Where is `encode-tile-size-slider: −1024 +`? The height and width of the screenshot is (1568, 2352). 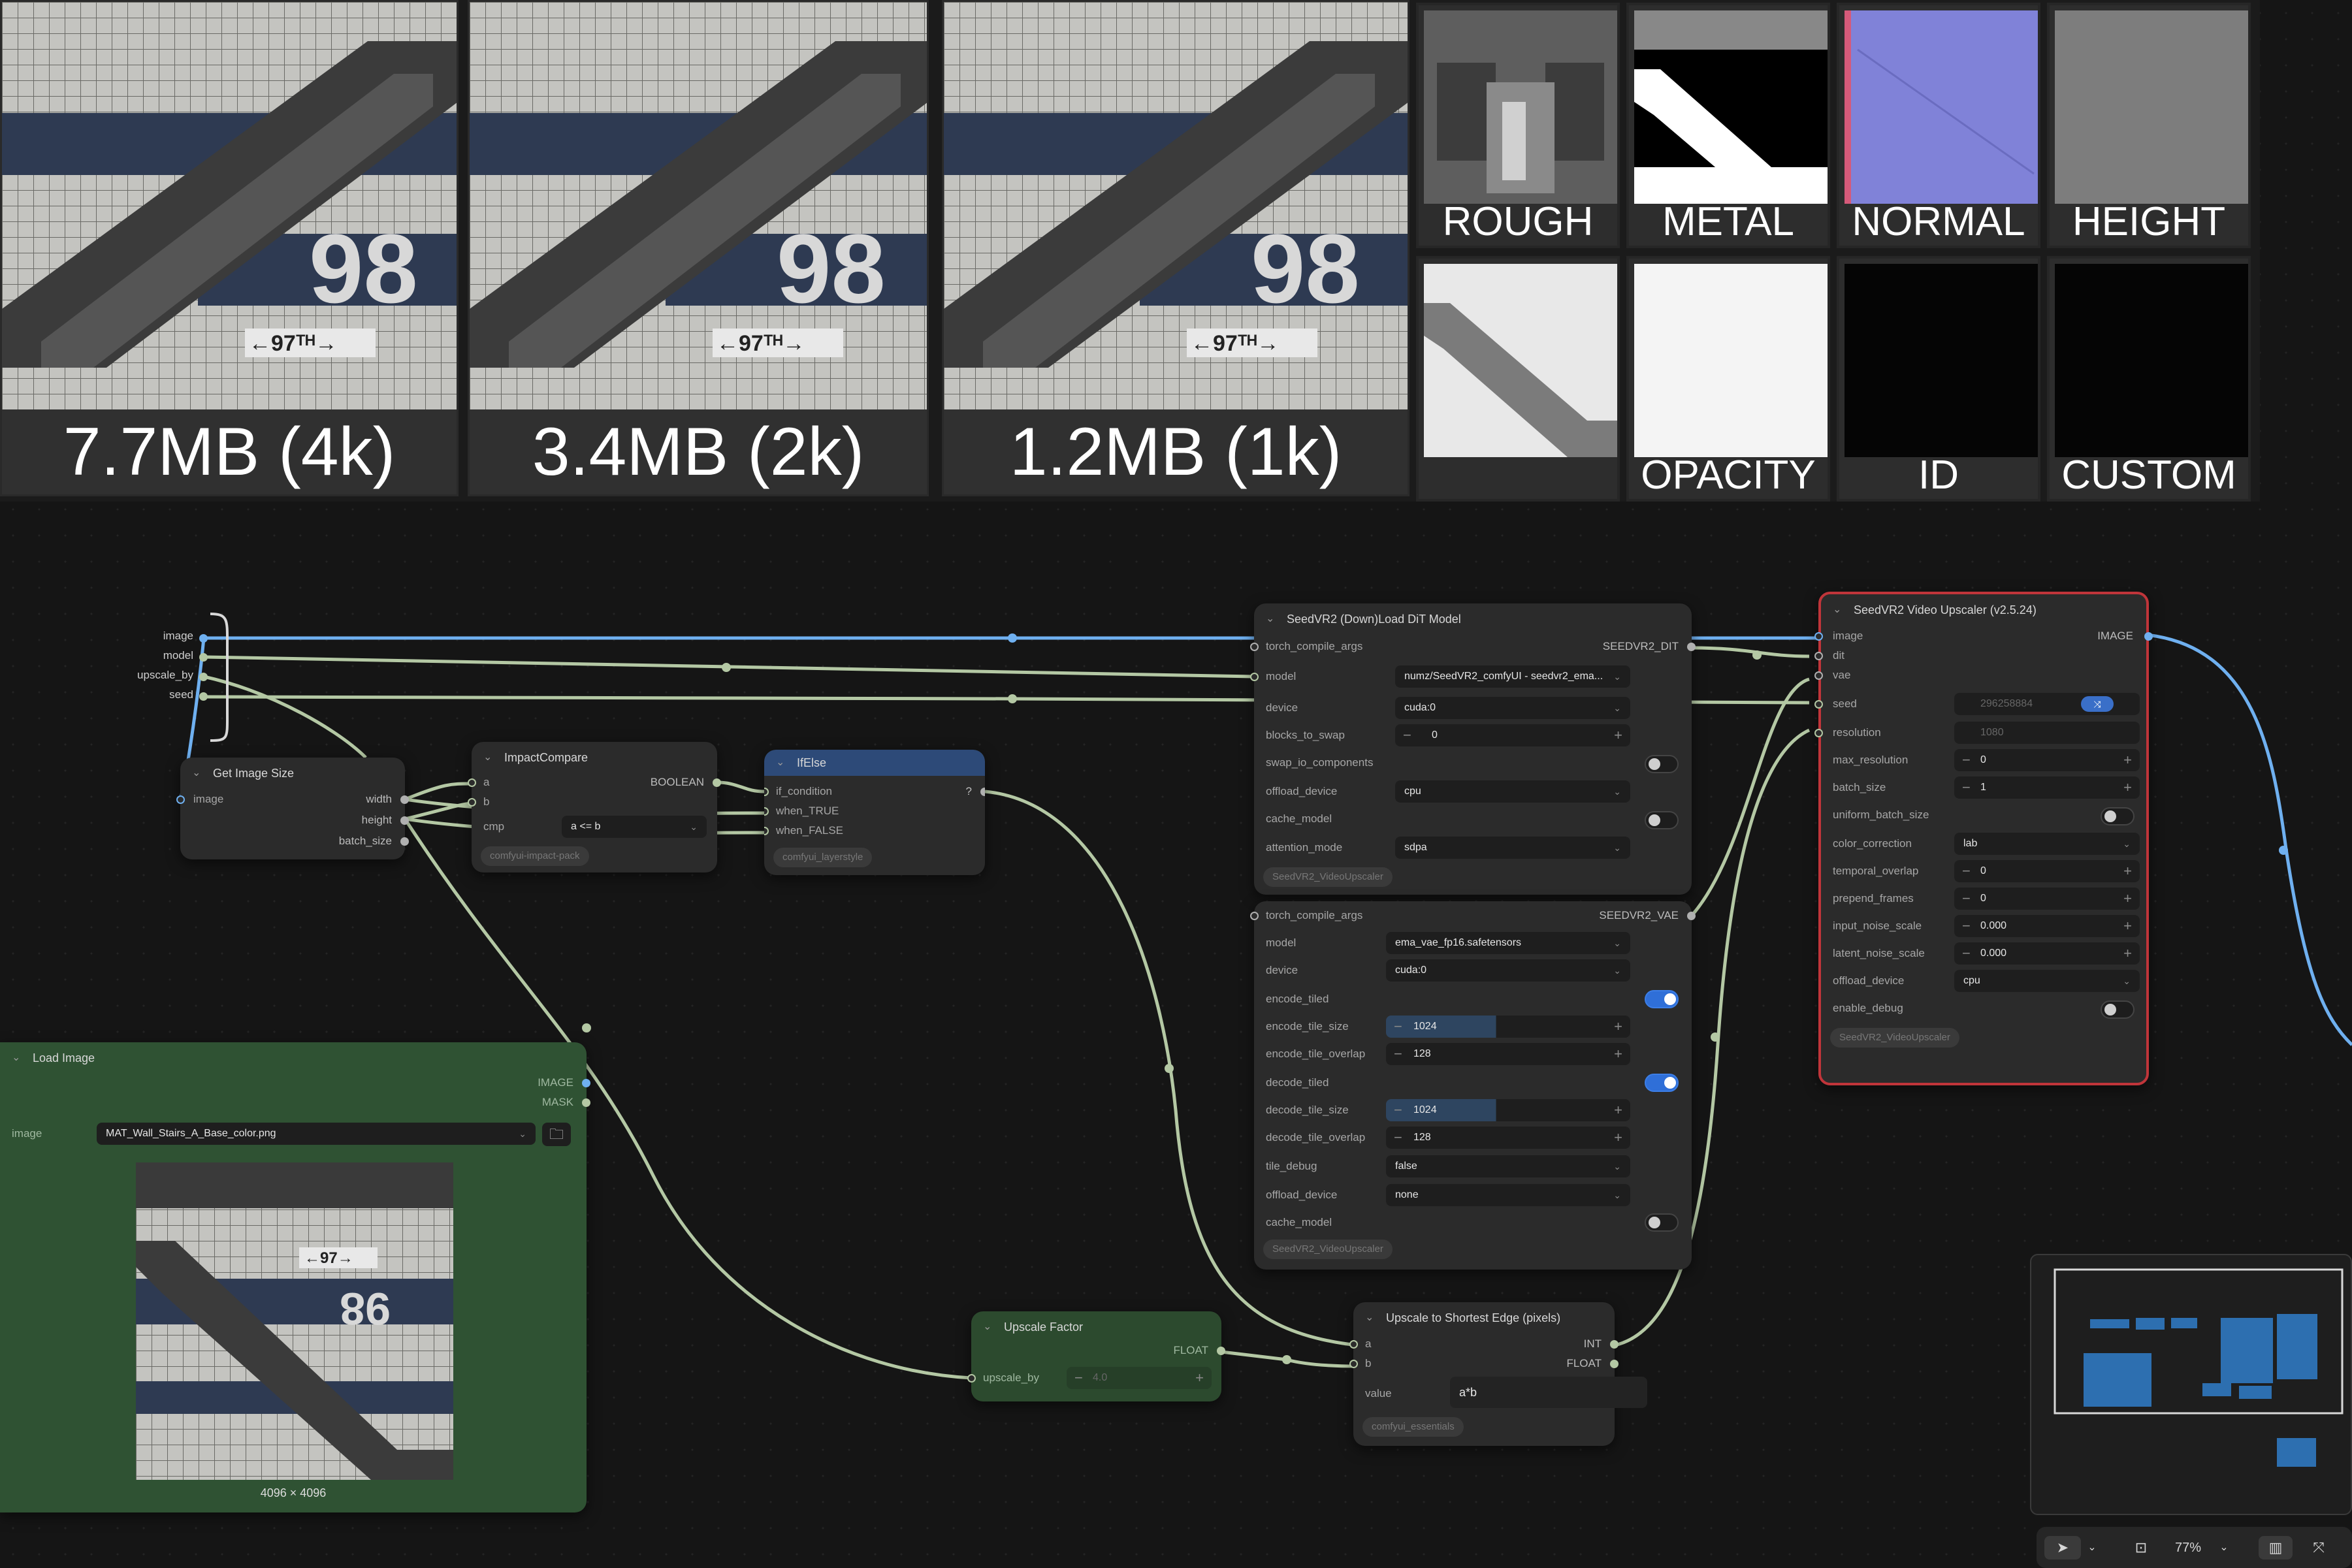
encode-tile-size-slider: −1024 + is located at coordinates (1508, 1027).